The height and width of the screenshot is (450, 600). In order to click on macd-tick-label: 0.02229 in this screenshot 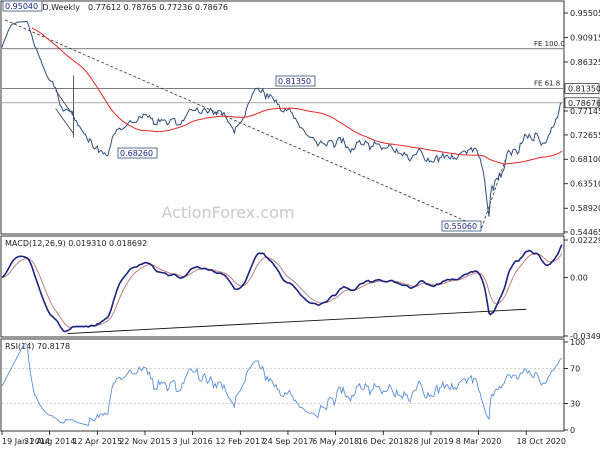, I will do `click(585, 240)`.